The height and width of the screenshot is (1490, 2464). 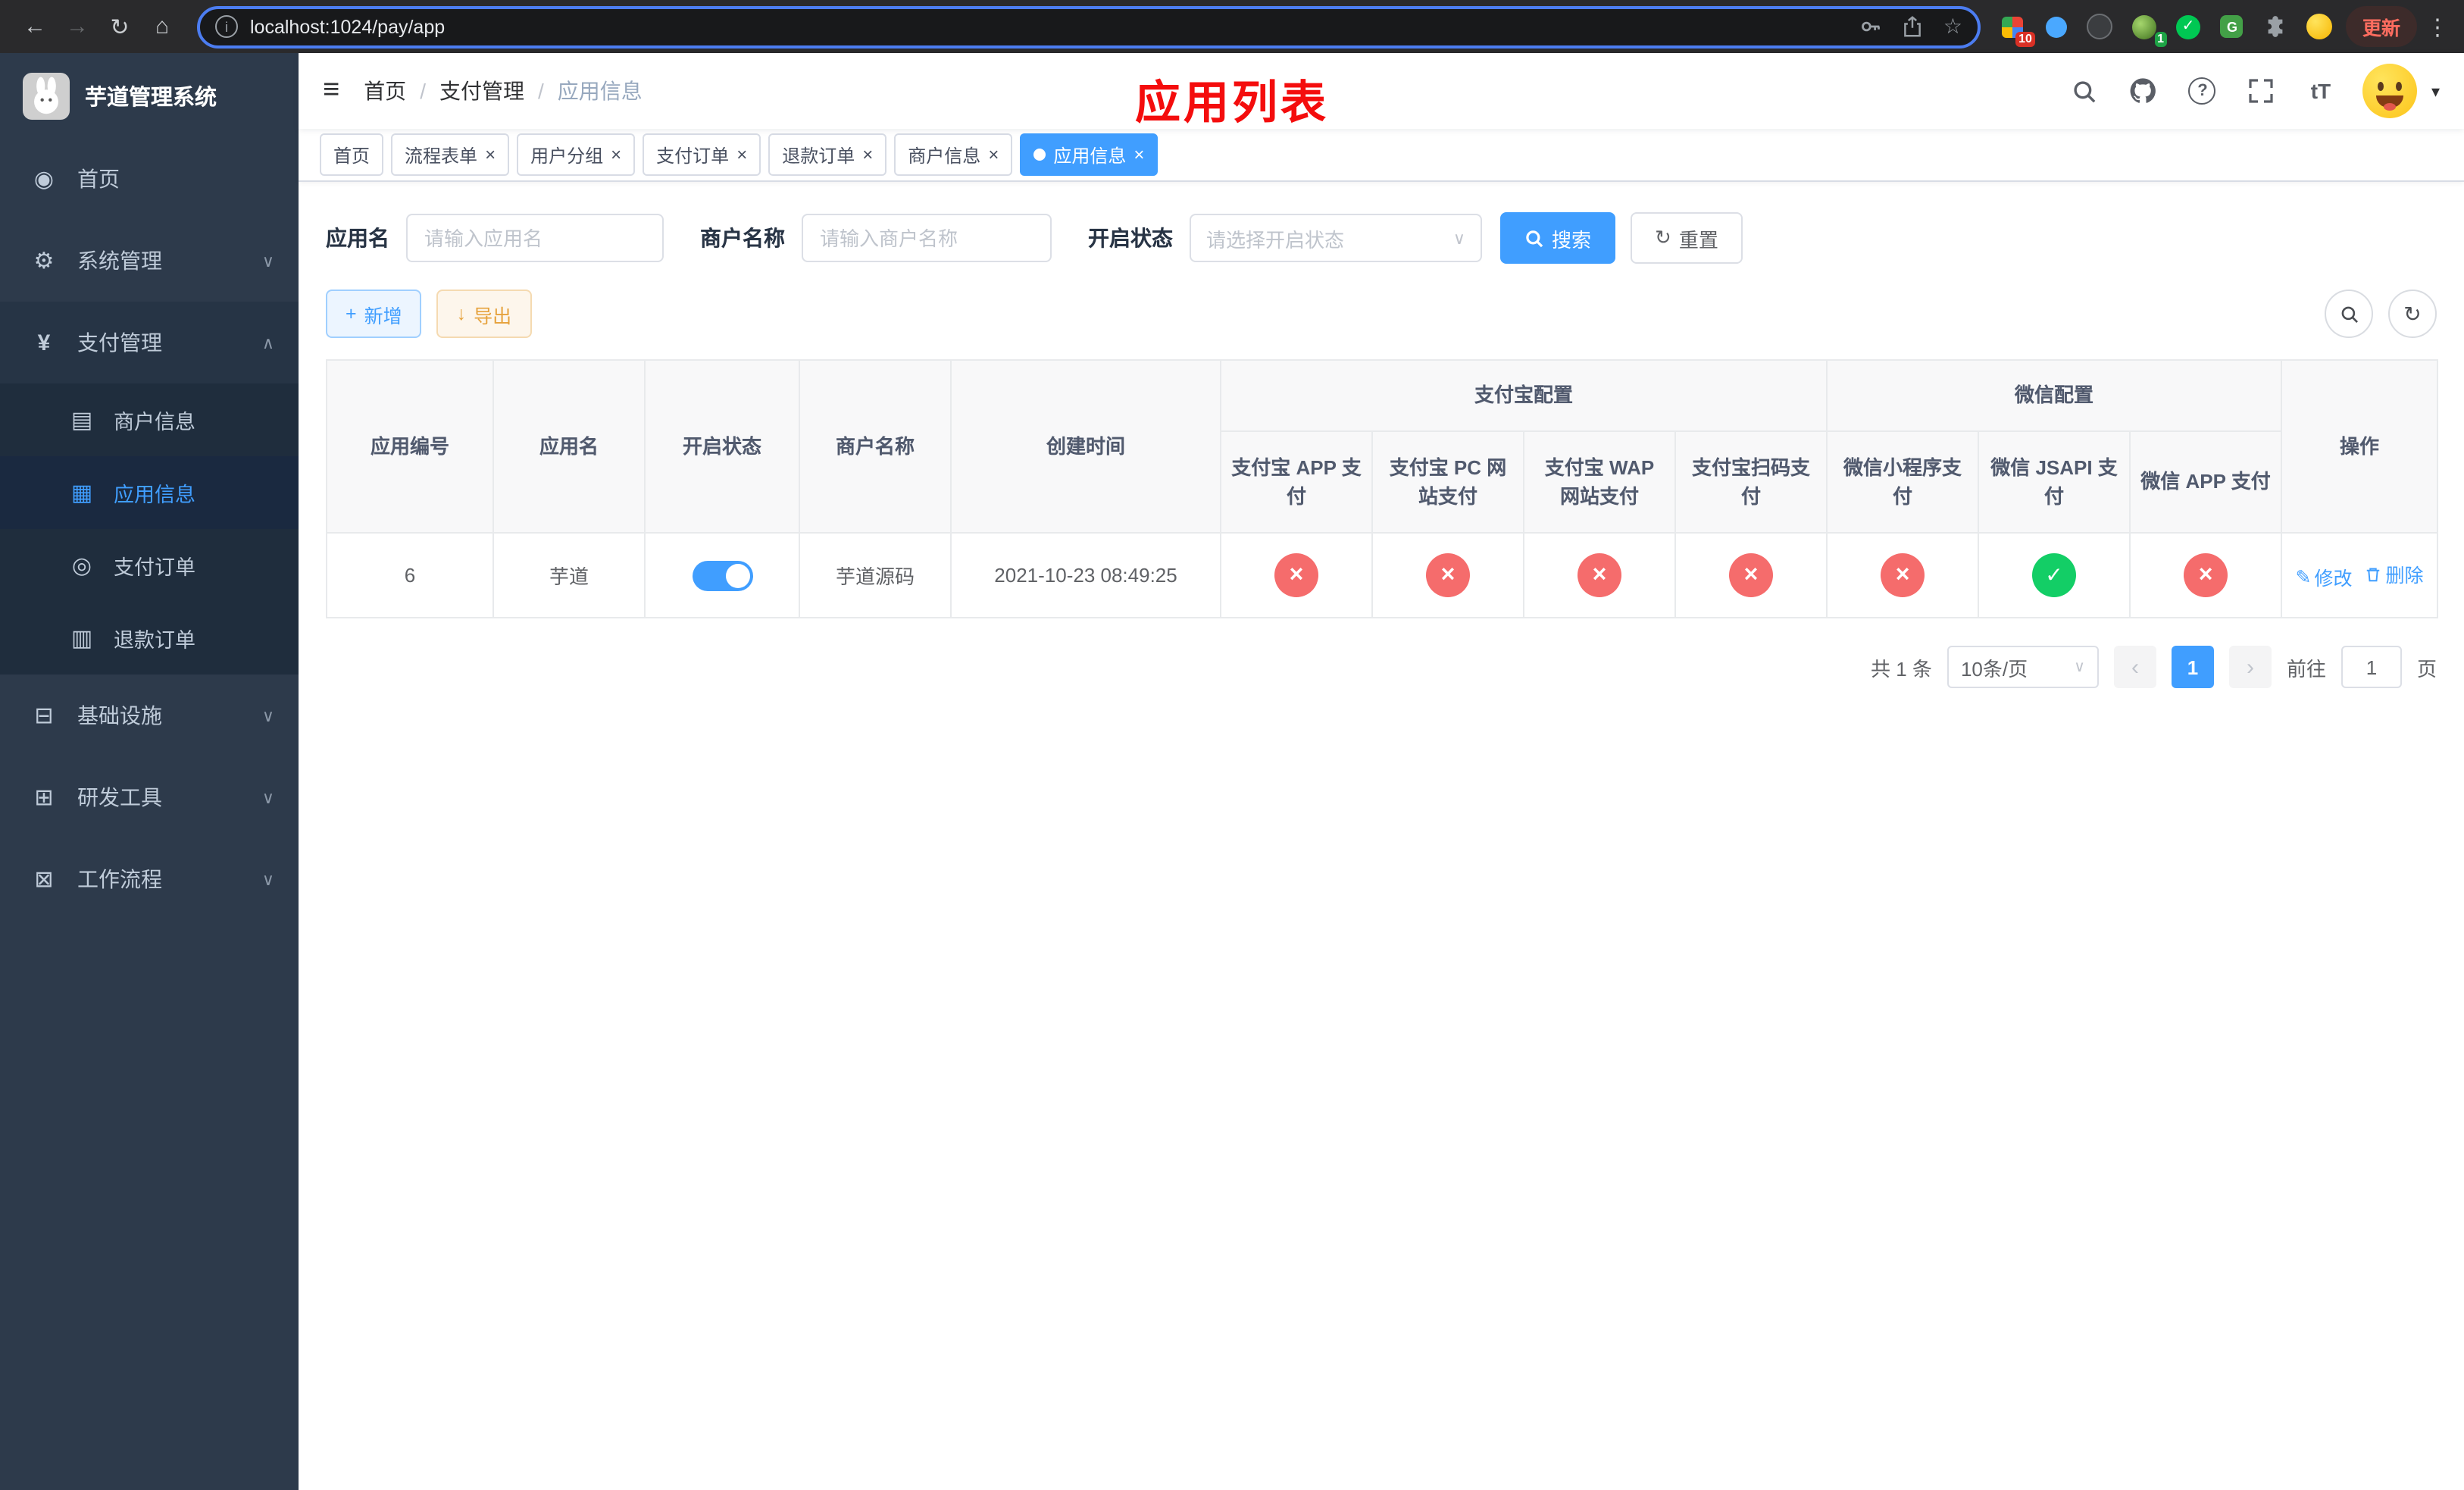 I want to click on alipay-qr-status-icon, so click(x=1751, y=575).